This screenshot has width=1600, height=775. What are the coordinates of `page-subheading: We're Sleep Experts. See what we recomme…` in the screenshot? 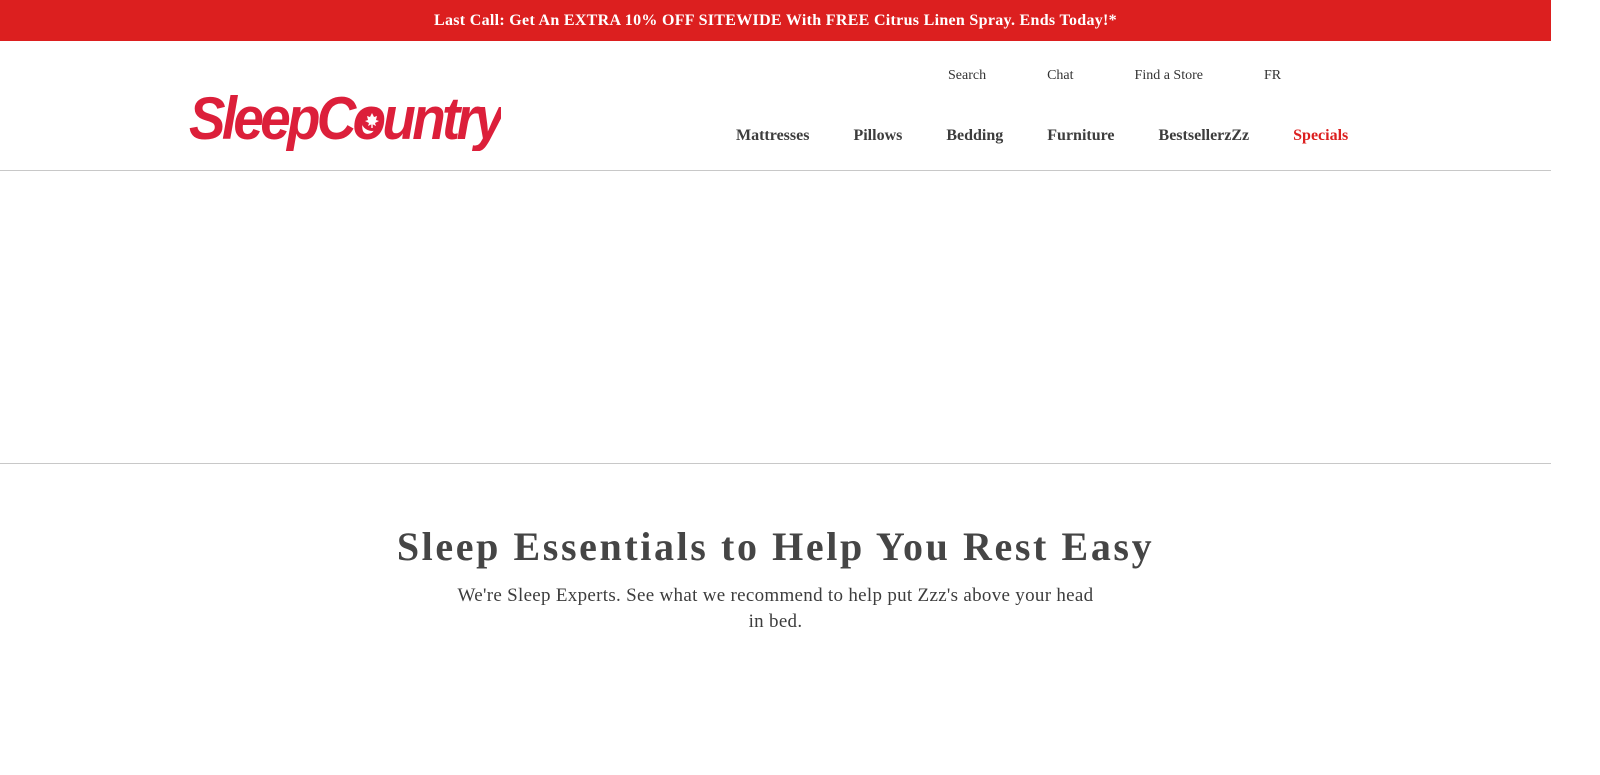 It's located at (775, 608).